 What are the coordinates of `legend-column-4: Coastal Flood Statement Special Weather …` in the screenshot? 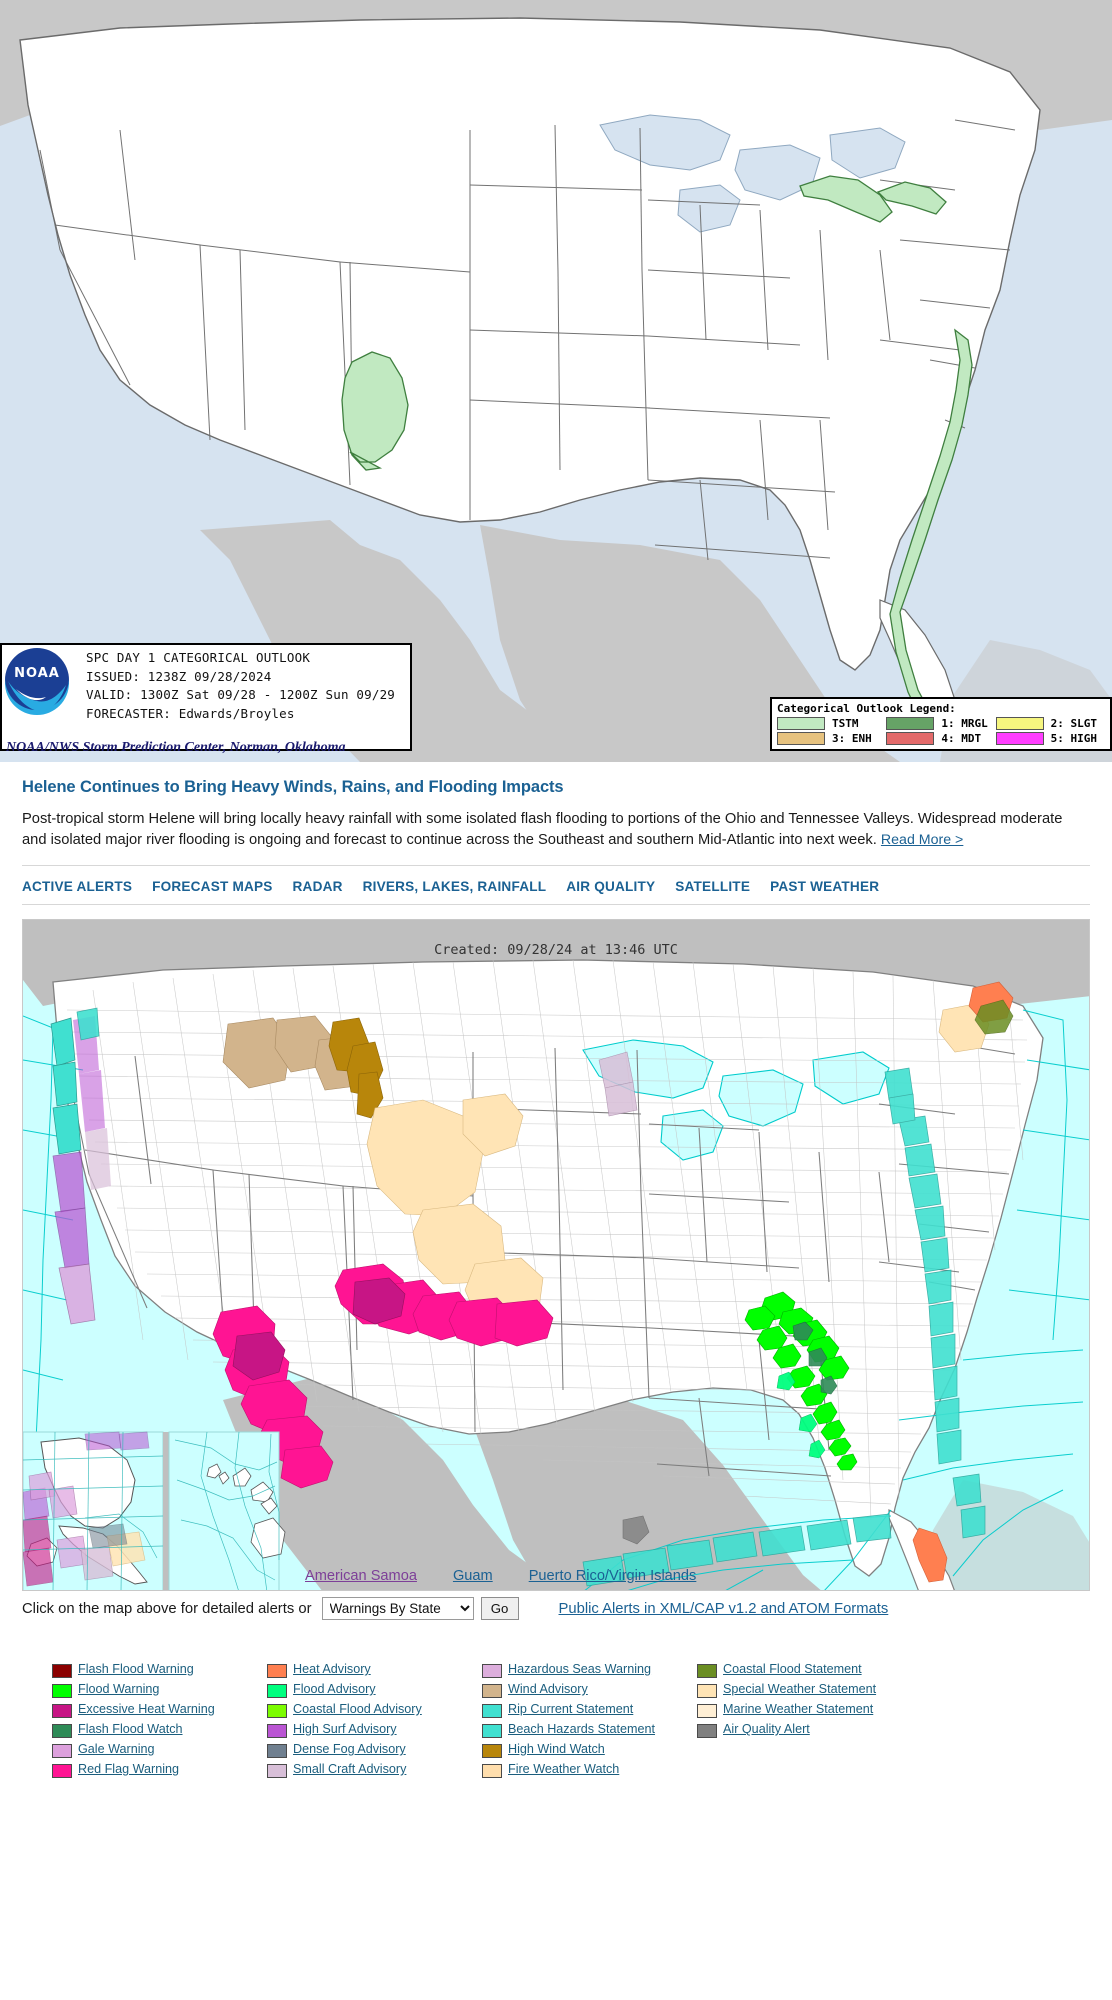 It's located at (817, 1720).